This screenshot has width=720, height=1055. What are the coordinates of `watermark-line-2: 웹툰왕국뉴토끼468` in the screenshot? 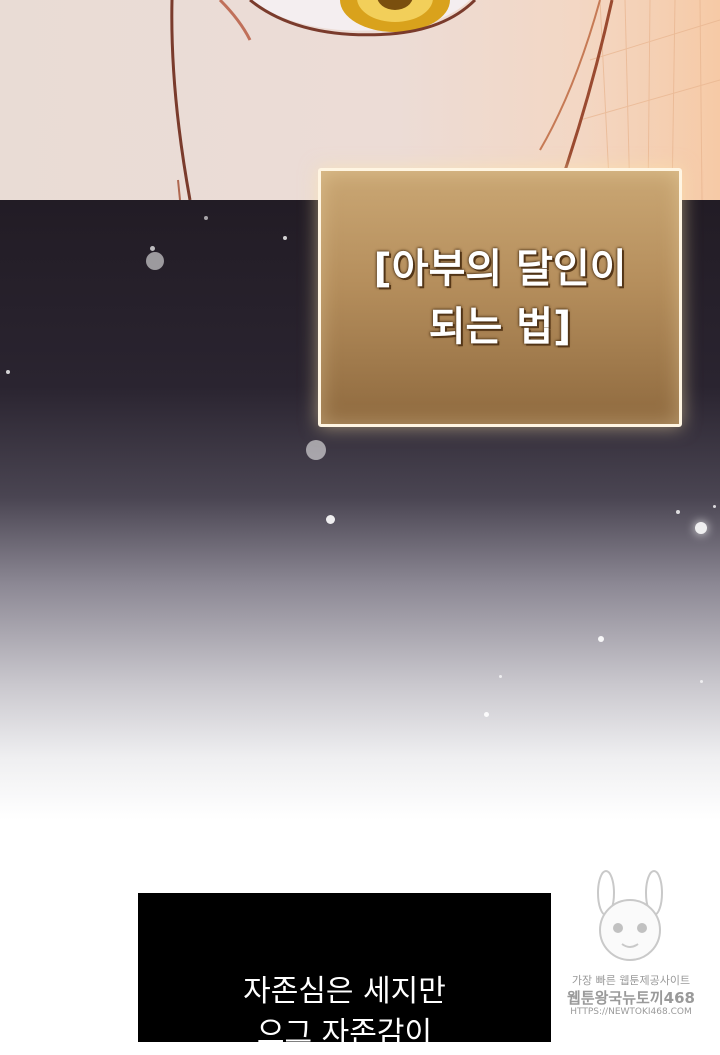 It's located at (631, 998).